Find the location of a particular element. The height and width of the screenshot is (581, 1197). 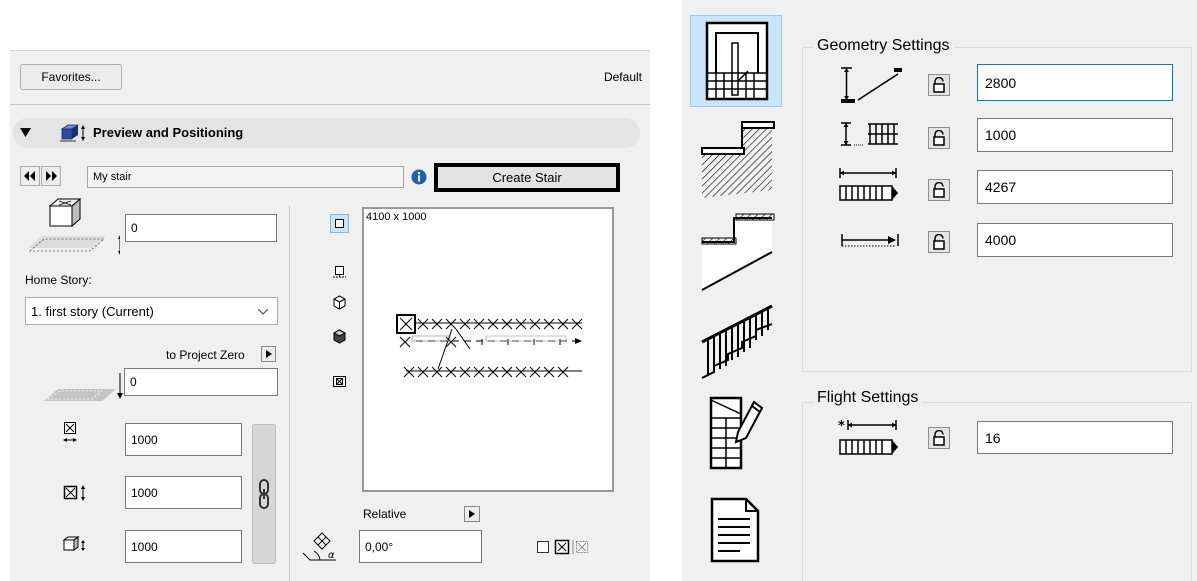

stair-length-field: 4267 is located at coordinates (1075, 187).